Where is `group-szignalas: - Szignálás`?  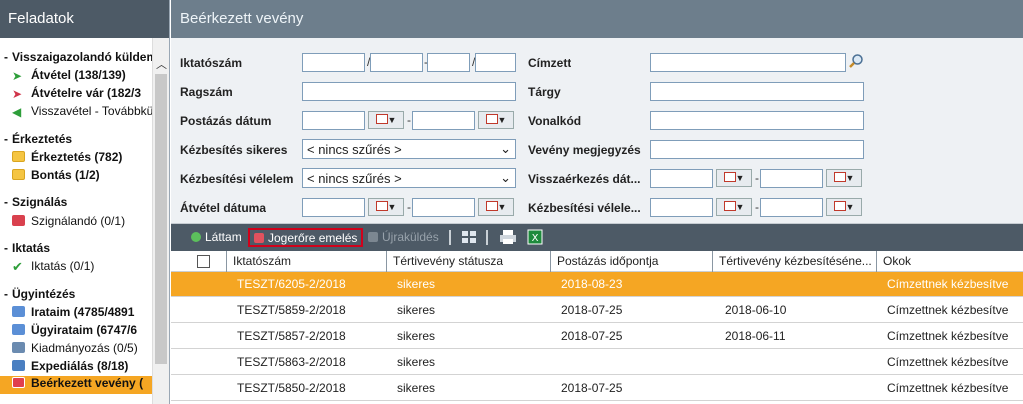
group-szignalas: - Szignálás is located at coordinates (76, 204).